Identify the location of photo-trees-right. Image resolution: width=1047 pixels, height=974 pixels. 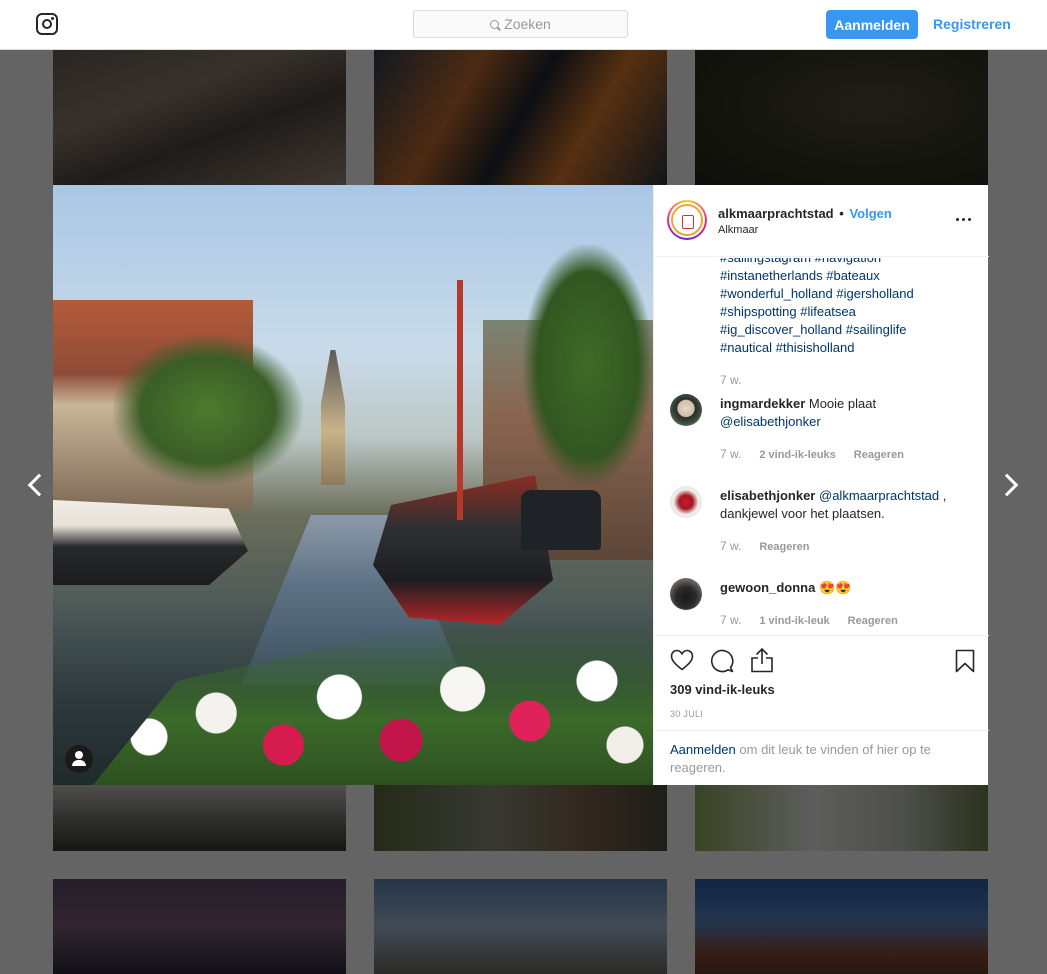
(588, 365).